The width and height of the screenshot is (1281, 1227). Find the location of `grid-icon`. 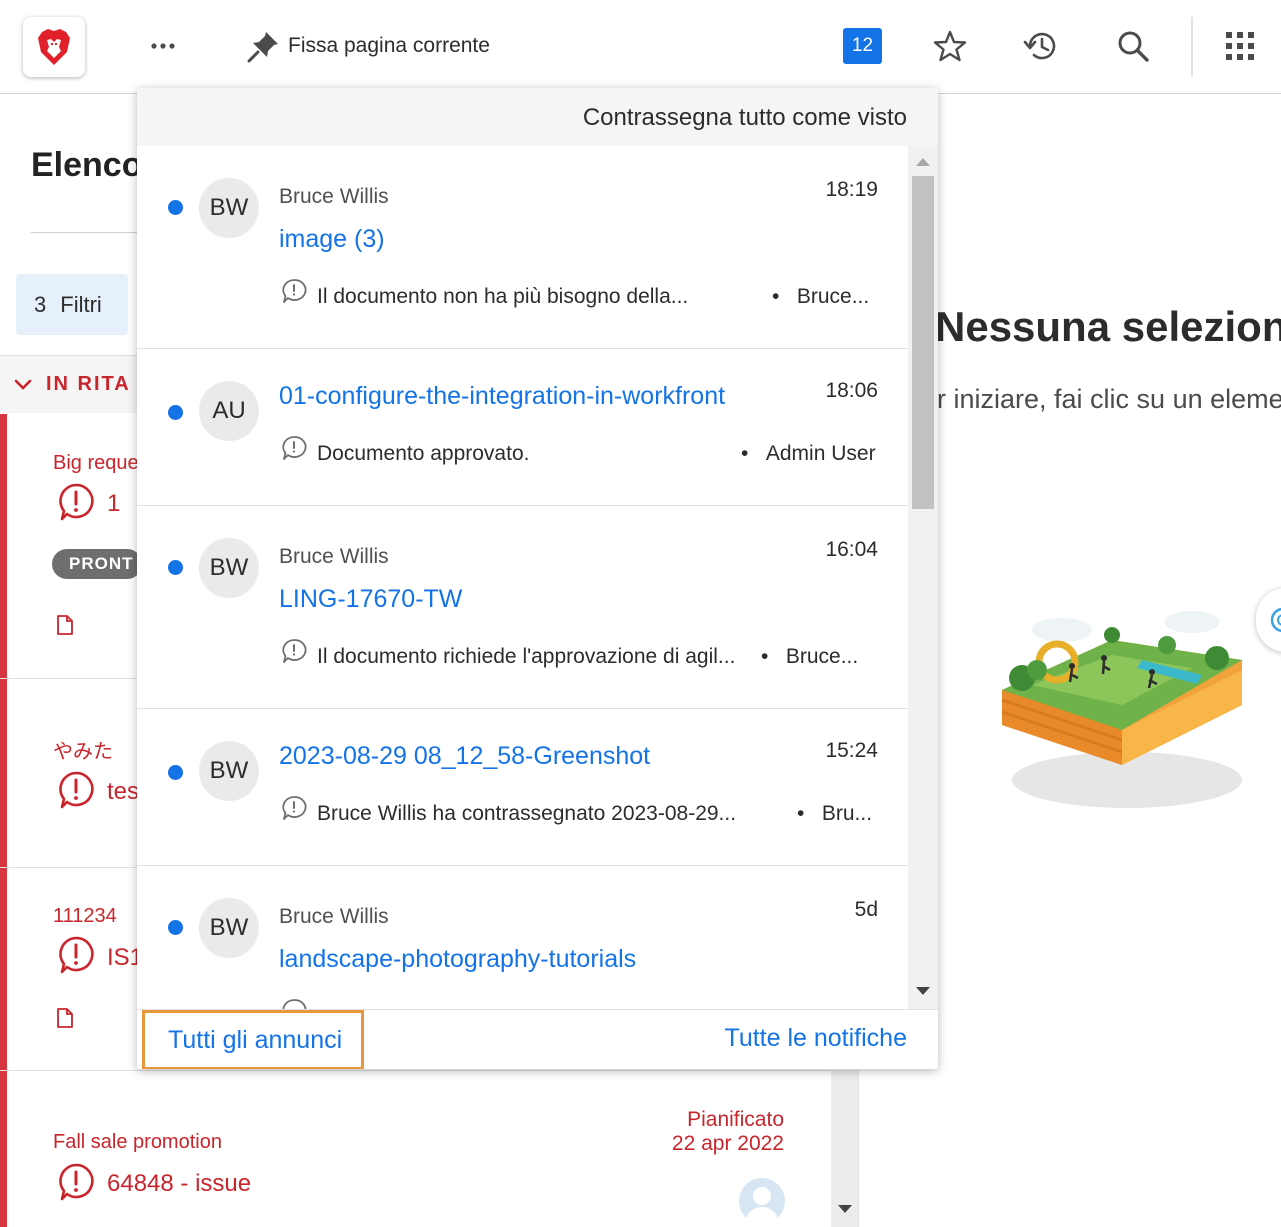

grid-icon is located at coordinates (1240, 46).